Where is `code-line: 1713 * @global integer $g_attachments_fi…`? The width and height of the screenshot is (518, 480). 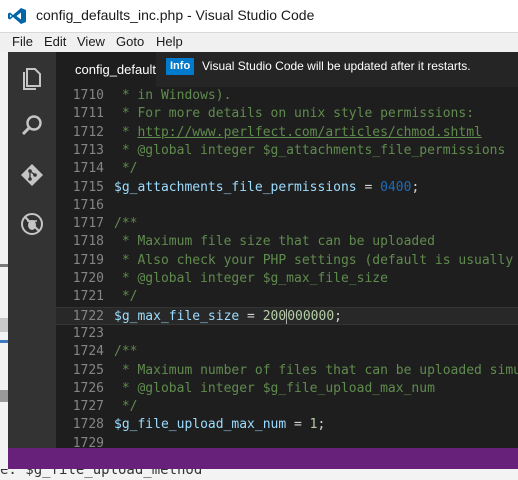 code-line: 1713 * @global integer $g_attachments_fi… is located at coordinates (287, 151).